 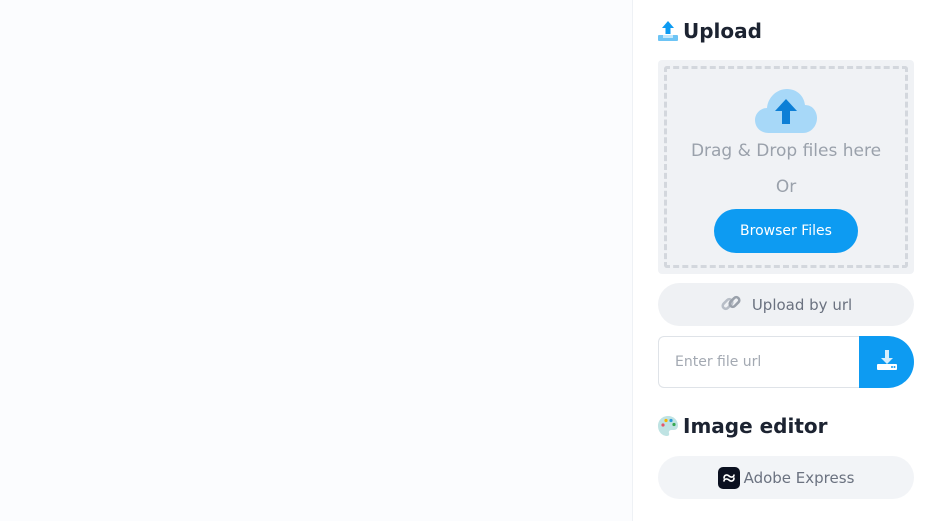 I want to click on image-editor-section-title: Image editor, so click(x=742, y=426).